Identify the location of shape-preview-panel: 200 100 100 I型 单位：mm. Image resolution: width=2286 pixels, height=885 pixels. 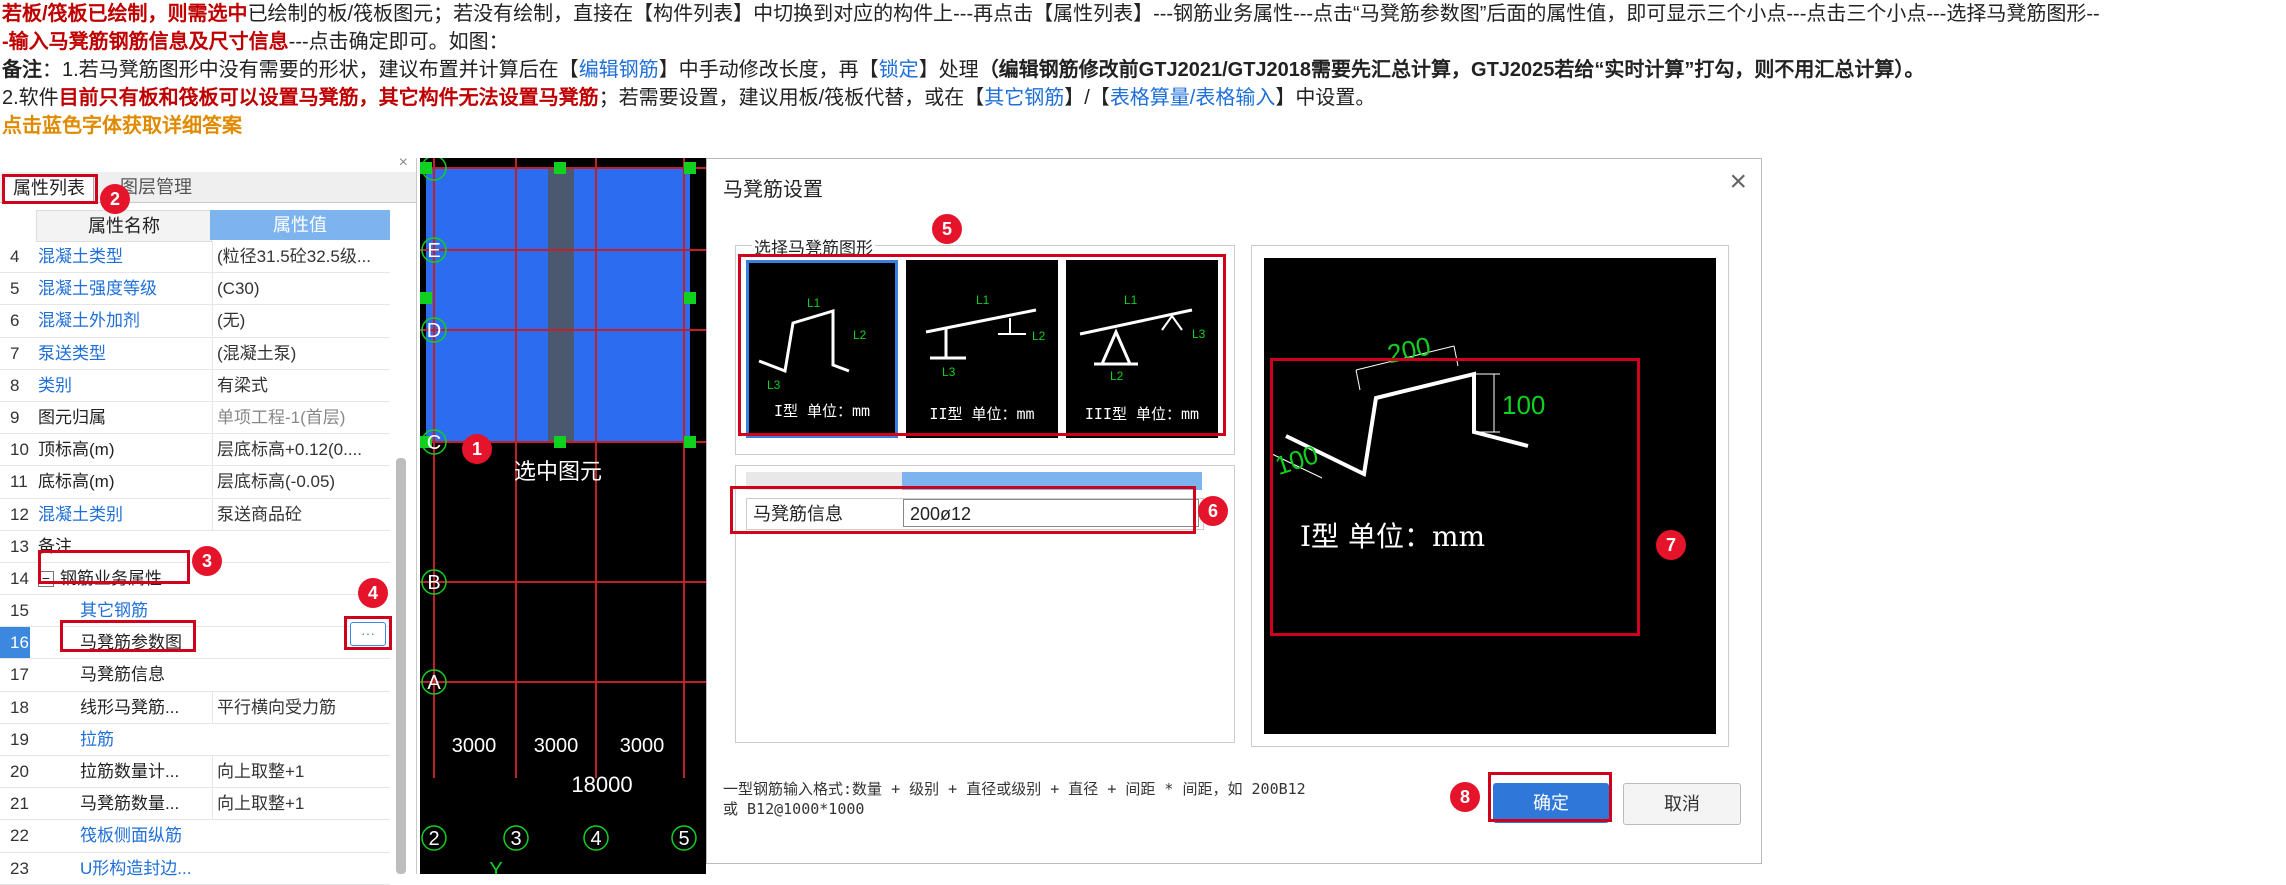
(1490, 496).